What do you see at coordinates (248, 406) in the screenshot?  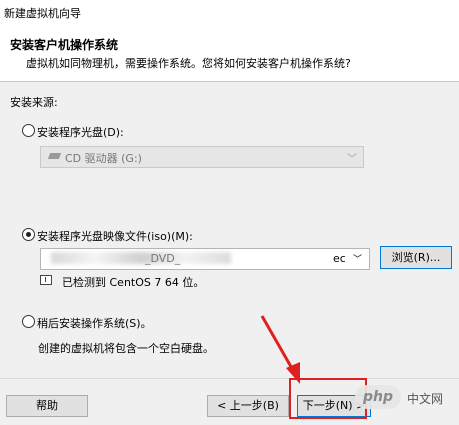 I see `back-button: < 上一步(B)` at bounding box center [248, 406].